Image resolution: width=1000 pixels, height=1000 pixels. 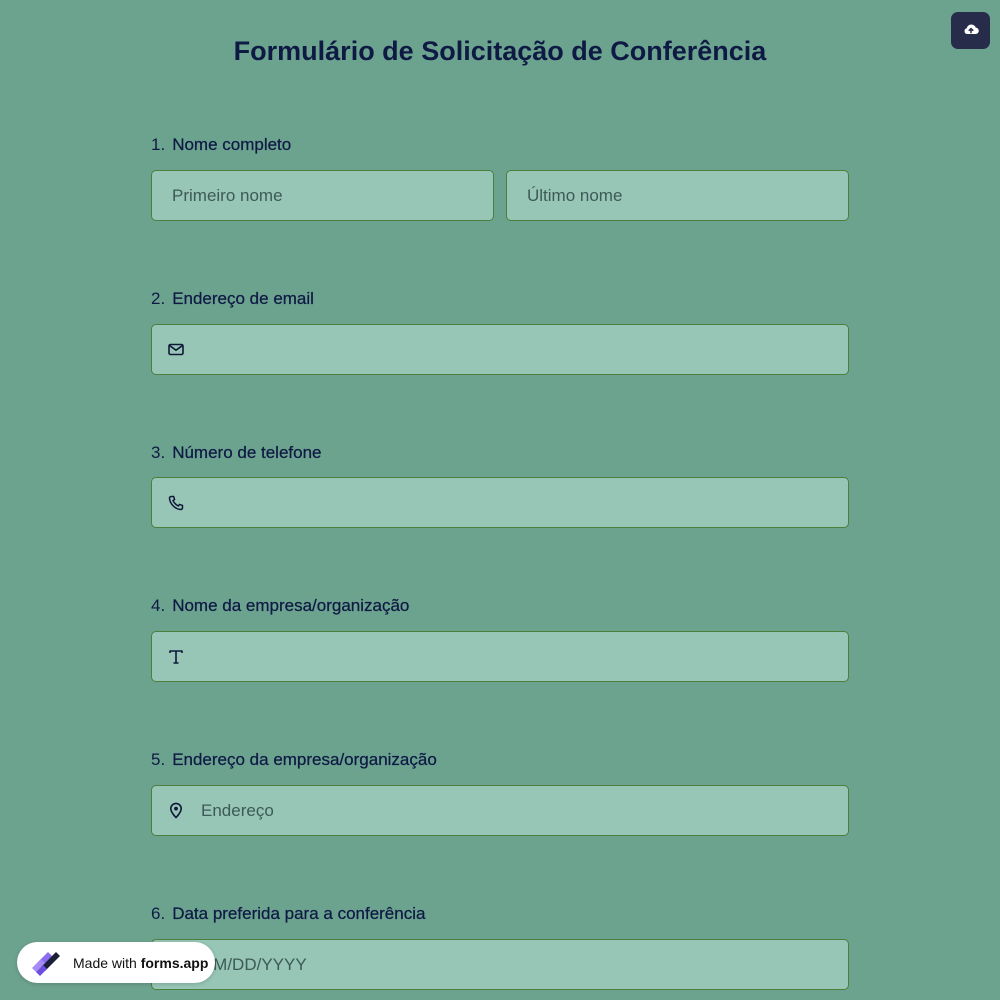 I want to click on question-text: Data preferida para a conferência, so click(x=299, y=913).